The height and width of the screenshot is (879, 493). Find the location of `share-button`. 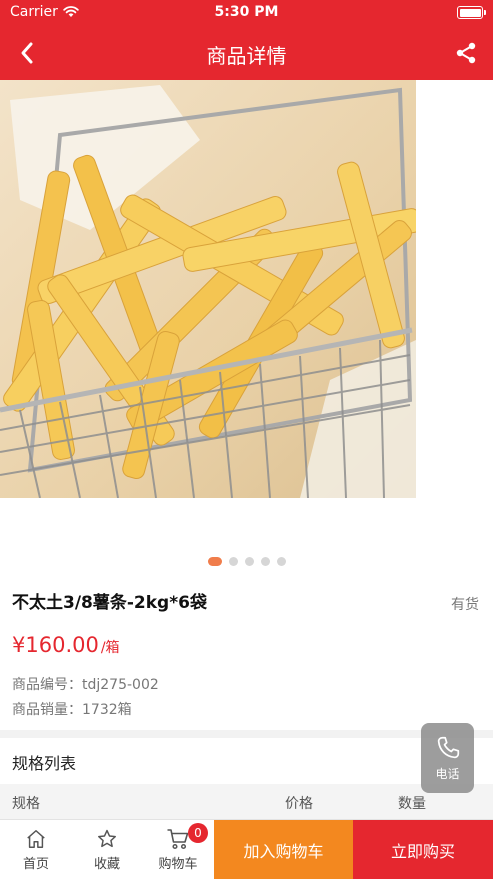

share-button is located at coordinates (466, 53).